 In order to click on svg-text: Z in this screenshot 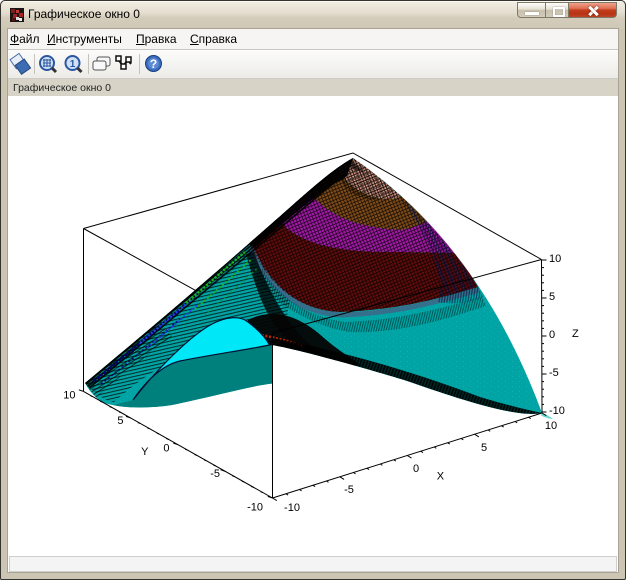, I will do `click(575, 334)`.